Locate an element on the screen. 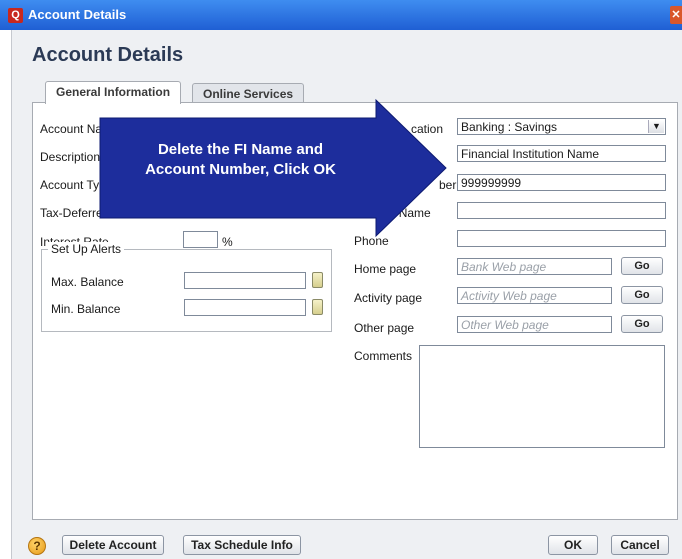  set-up-alerts-group: Set Up Alerts Max. Balance Min. Balance is located at coordinates (186, 287).